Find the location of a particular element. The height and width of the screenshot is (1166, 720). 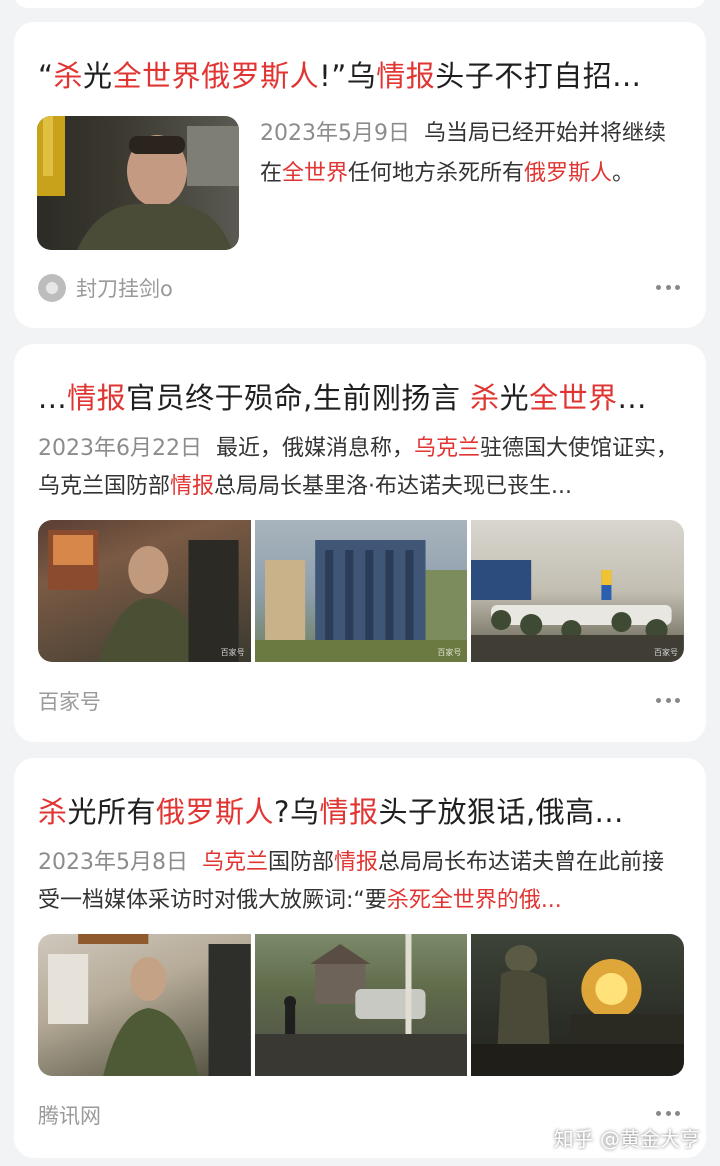

text-segment: 任何地方杀死所有 is located at coordinates (436, 173).